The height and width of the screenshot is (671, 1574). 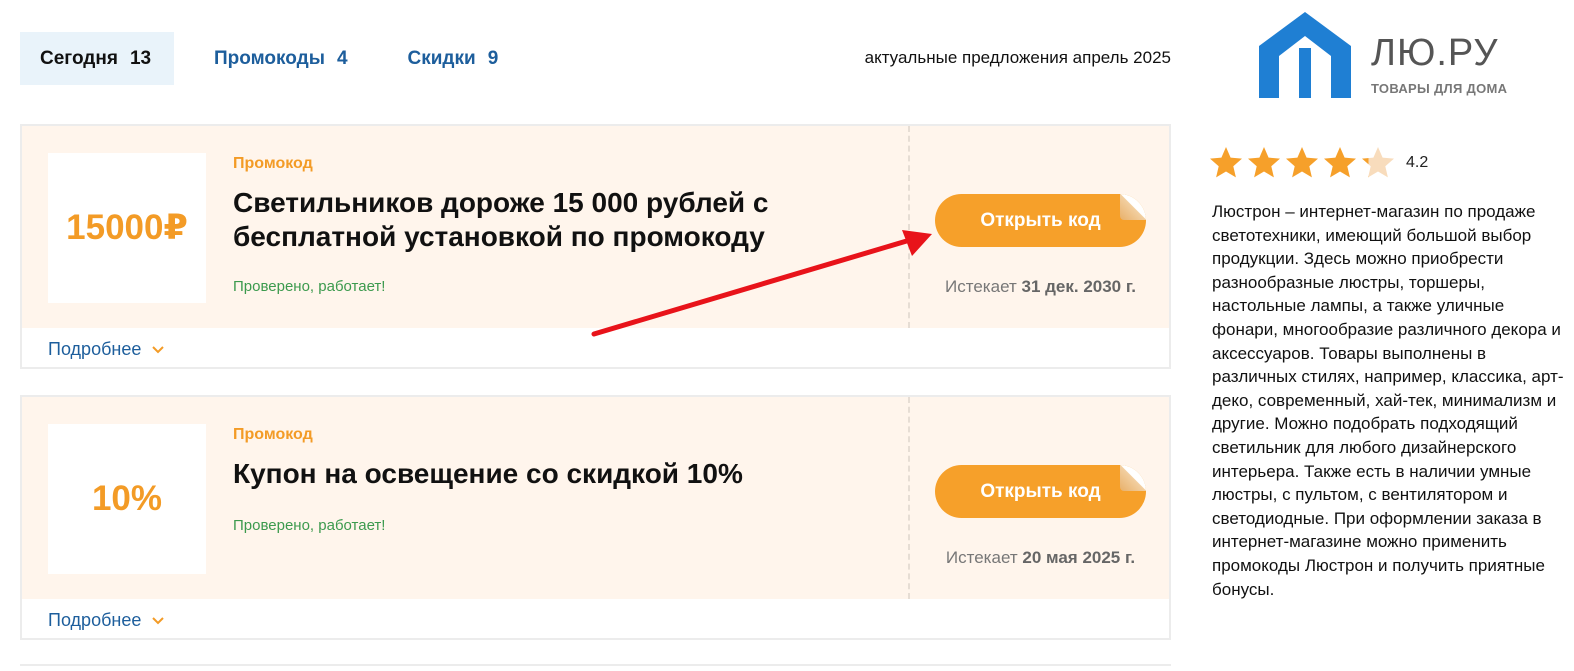 I want to click on tab-discounts-count: 9, so click(x=493, y=58).